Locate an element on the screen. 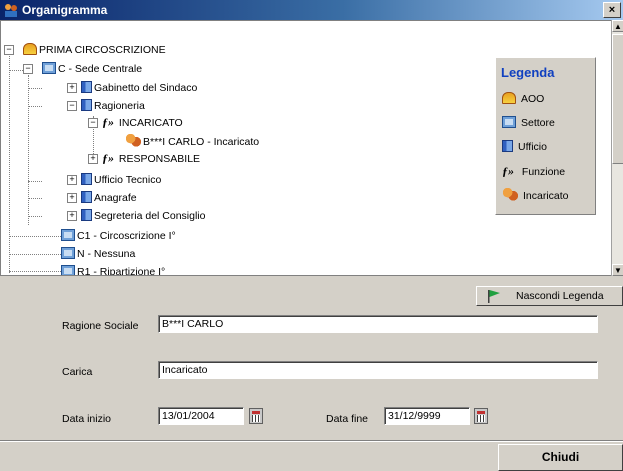 Image resolution: width=623 pixels, height=471 pixels. tree-node-r1: R1 - Ripartizione I° is located at coordinates (113, 270).